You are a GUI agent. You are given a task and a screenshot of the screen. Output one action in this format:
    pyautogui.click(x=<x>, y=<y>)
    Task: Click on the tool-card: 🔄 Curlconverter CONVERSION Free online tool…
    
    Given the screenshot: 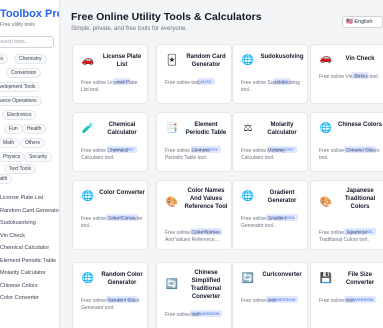 What is the action you would take?
    pyautogui.click(x=270, y=295)
    